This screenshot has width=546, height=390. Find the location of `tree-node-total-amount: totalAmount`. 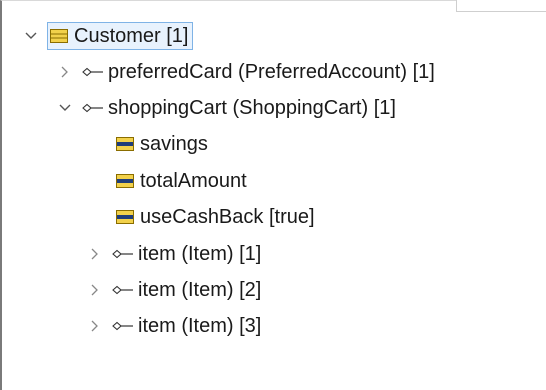

tree-node-total-amount: totalAmount is located at coordinates (181, 181).